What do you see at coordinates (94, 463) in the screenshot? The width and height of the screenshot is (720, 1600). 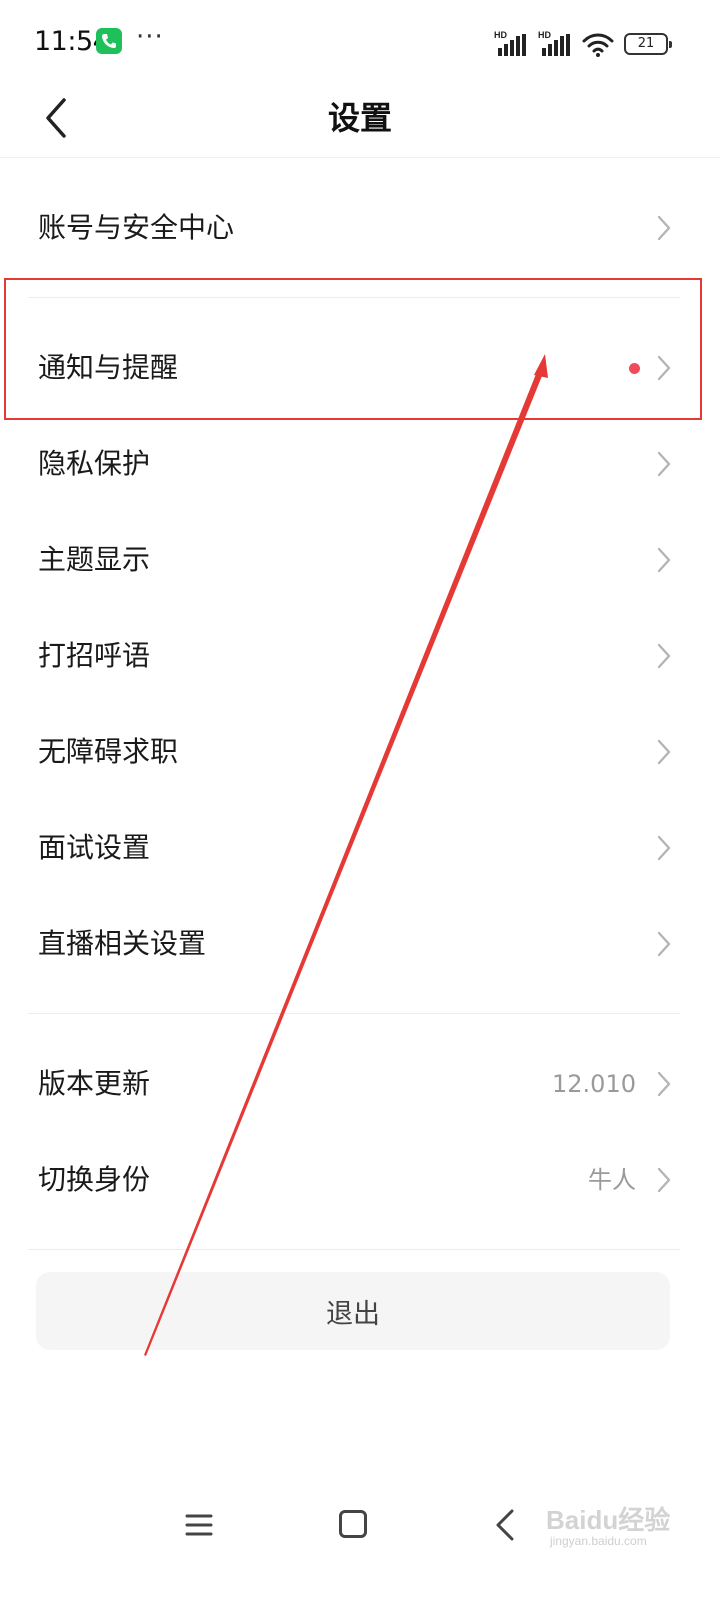 I see `settings-item-label: 隐私保护` at bounding box center [94, 463].